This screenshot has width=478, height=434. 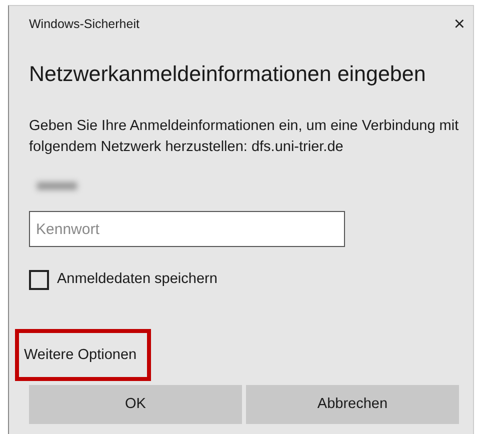 I want to click on window-title: Windows-Sicherheit, so click(x=84, y=24).